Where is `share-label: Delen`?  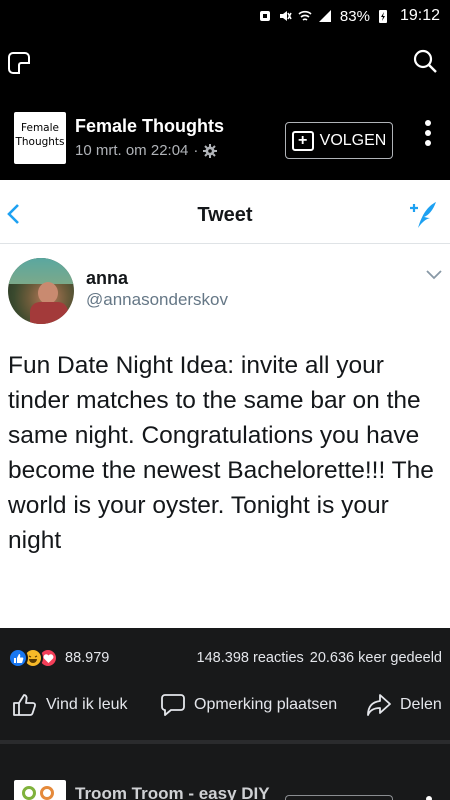 share-label: Delen is located at coordinates (421, 704).